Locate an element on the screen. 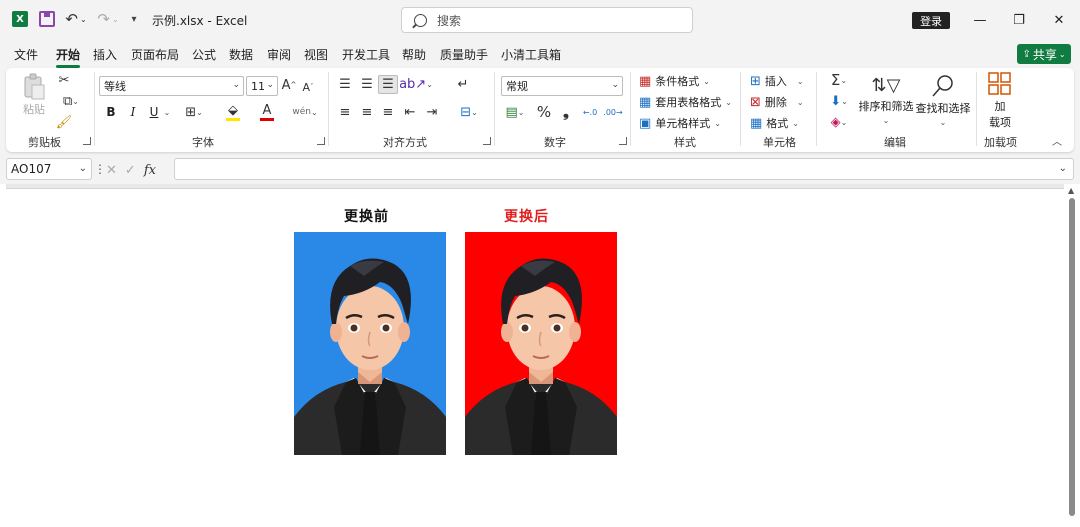 The image size is (1080, 527). align-left-icon: ≡ is located at coordinates (345, 112).